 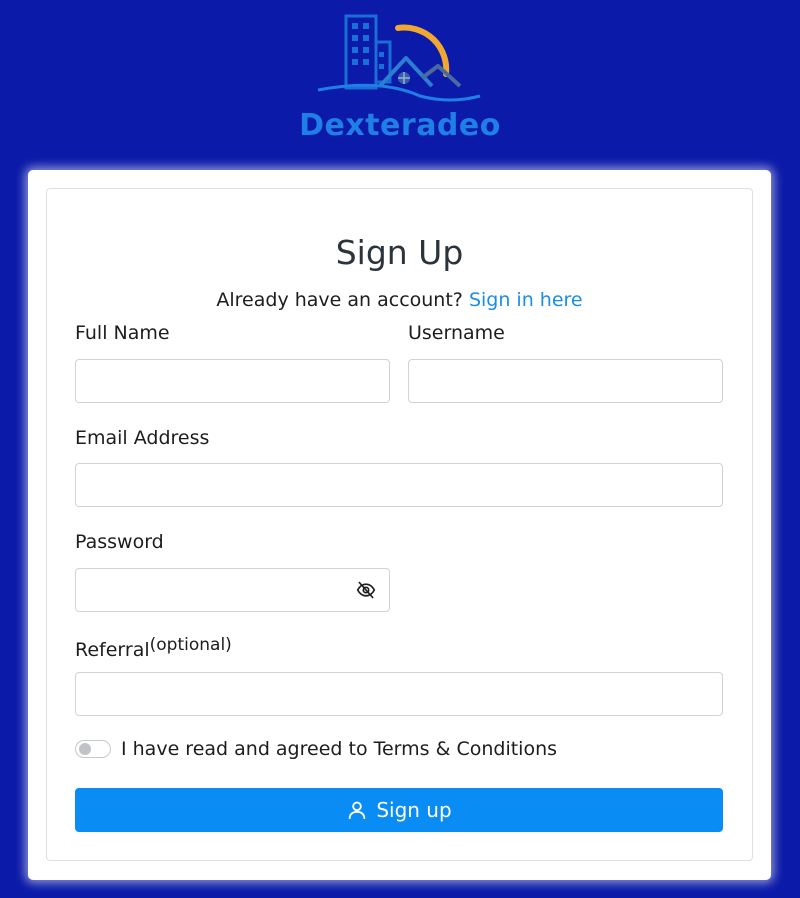 What do you see at coordinates (399, 485) in the screenshot?
I see `email-field` at bounding box center [399, 485].